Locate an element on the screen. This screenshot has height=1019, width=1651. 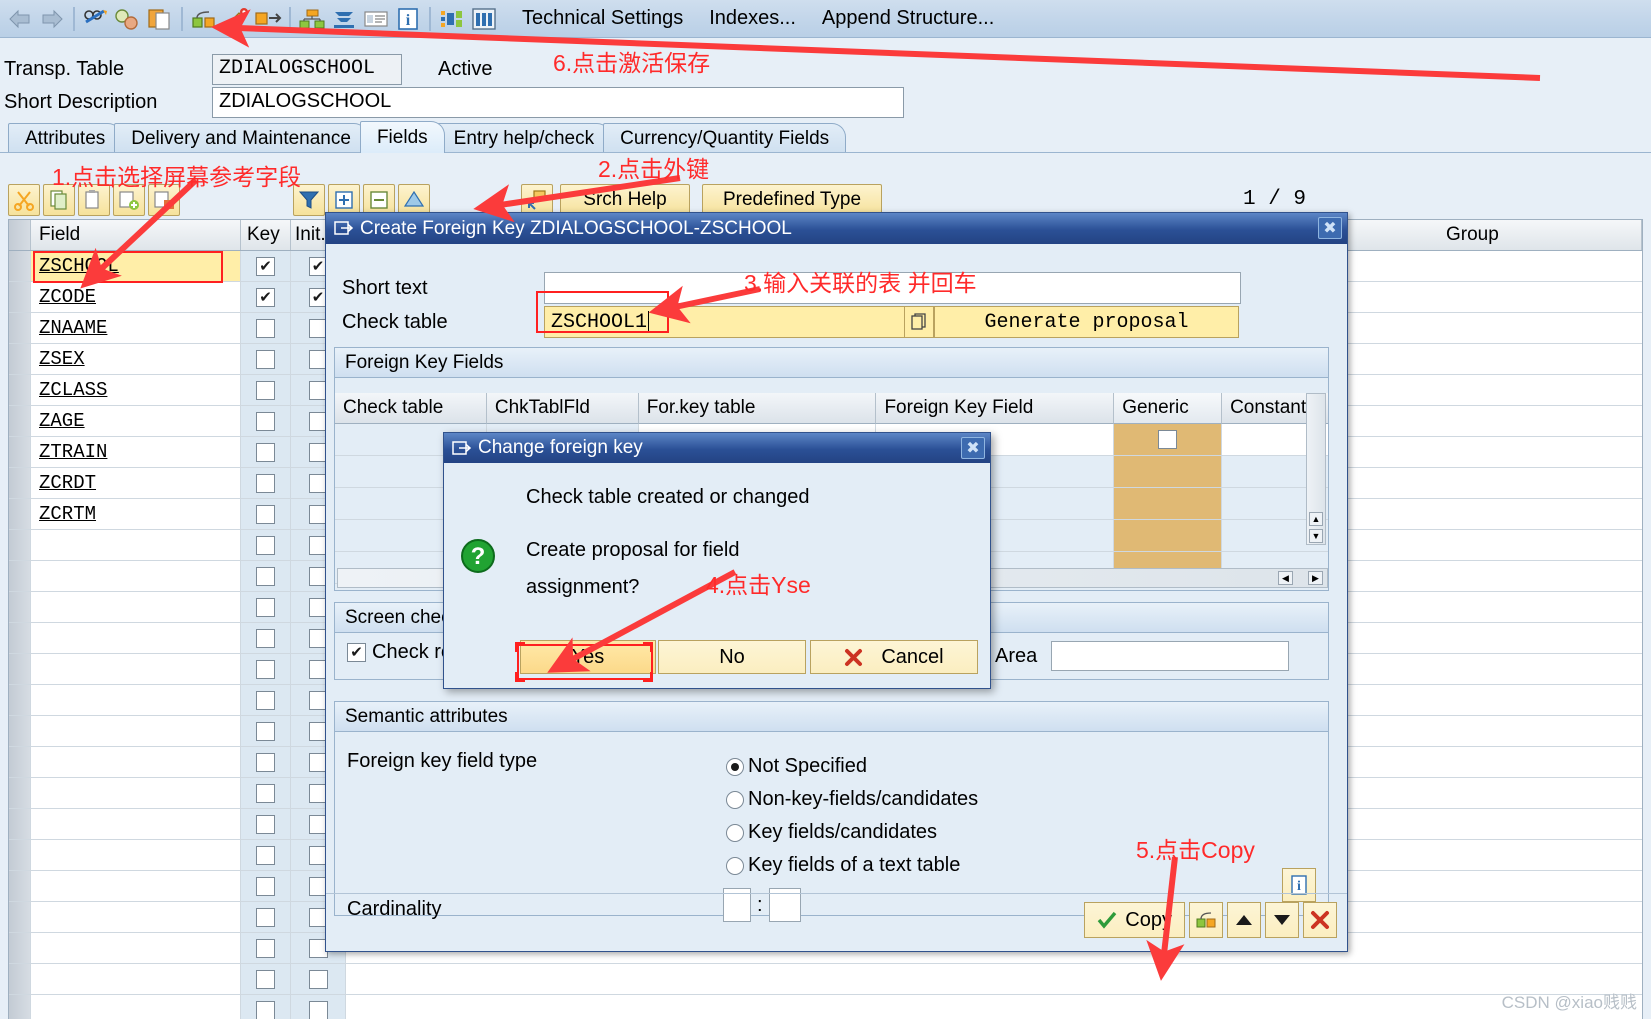
close-icon: ✖ is located at coordinates (973, 448).